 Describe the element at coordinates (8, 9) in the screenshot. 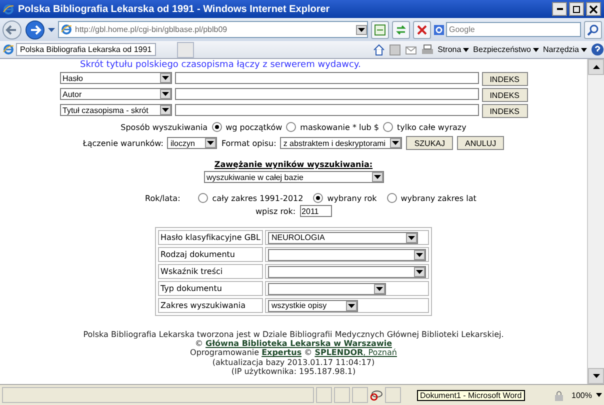

I see `browser-logo-icon` at that location.